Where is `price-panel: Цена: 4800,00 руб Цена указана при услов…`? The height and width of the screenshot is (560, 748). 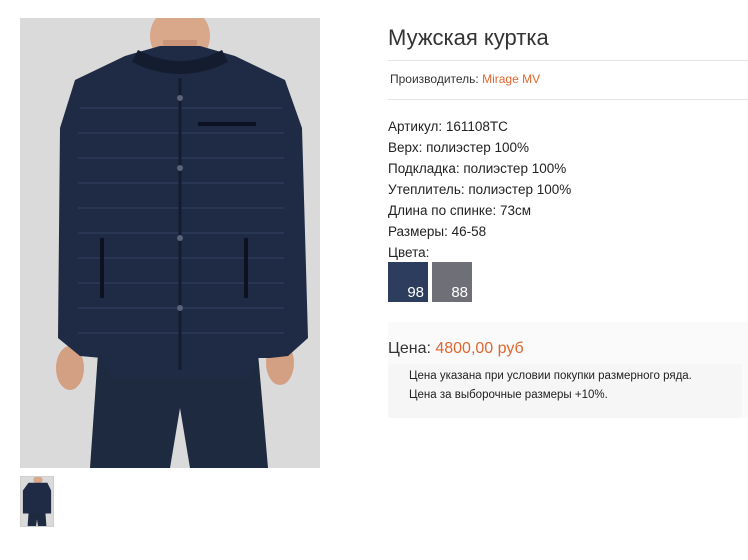 price-panel: Цена: 4800,00 руб Цена указана при услов… is located at coordinates (568, 370).